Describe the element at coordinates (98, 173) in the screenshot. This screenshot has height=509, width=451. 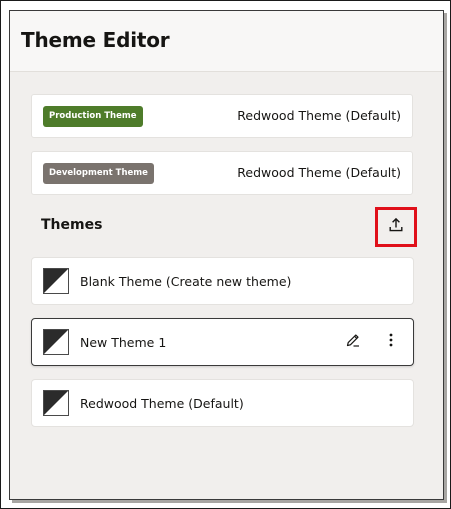
I see `development-theme-badge: Development Theme` at that location.